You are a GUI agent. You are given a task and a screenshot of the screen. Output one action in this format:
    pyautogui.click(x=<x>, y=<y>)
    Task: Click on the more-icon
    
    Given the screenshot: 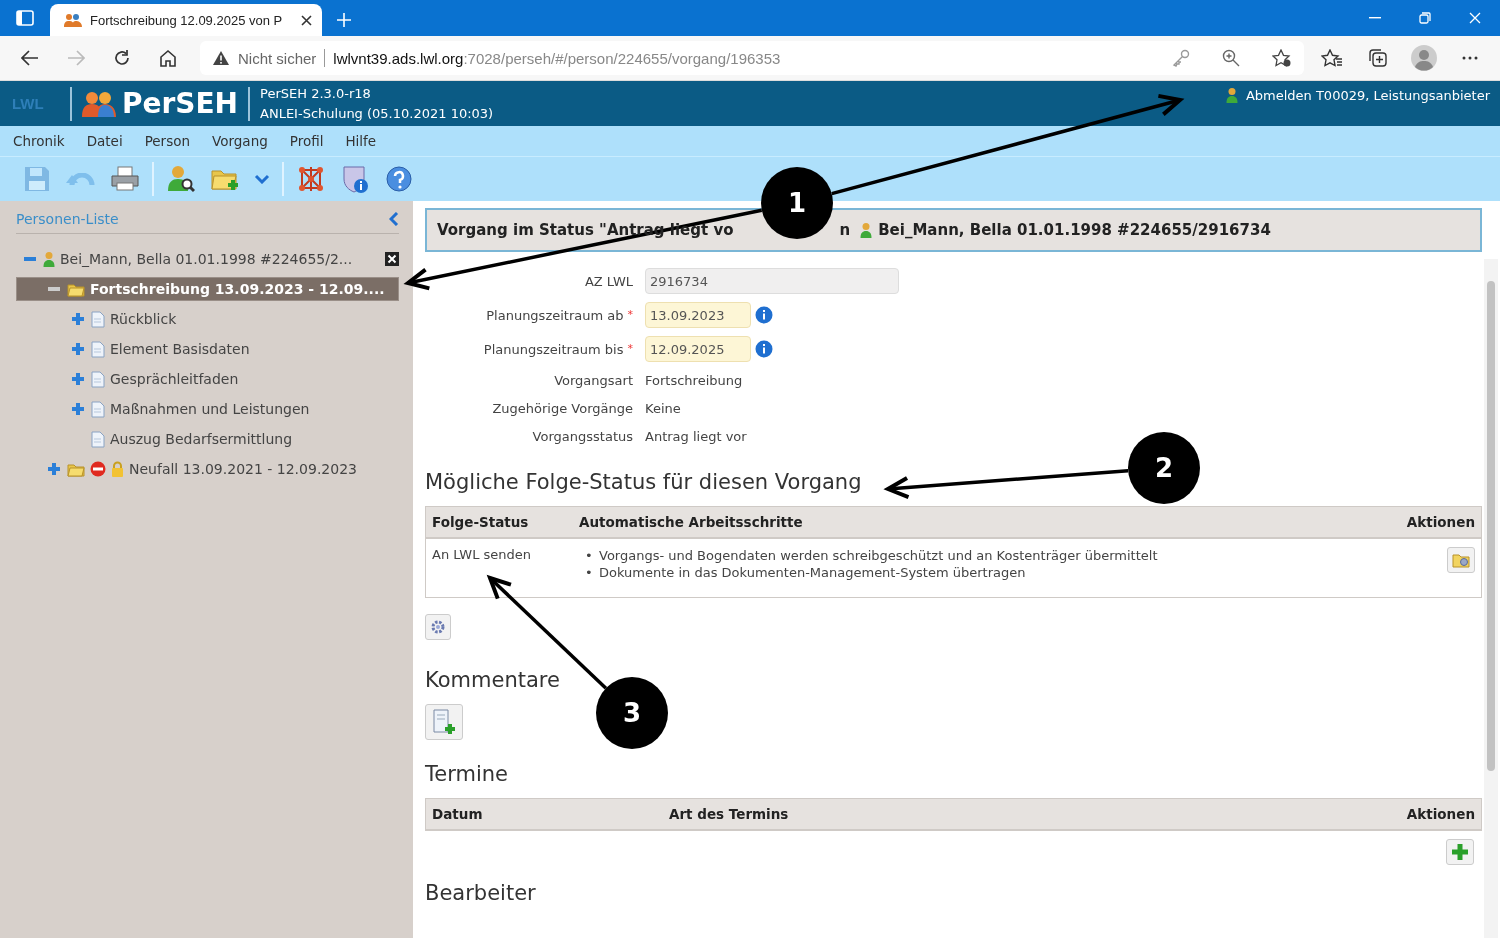 What is the action you would take?
    pyautogui.click(x=1470, y=58)
    